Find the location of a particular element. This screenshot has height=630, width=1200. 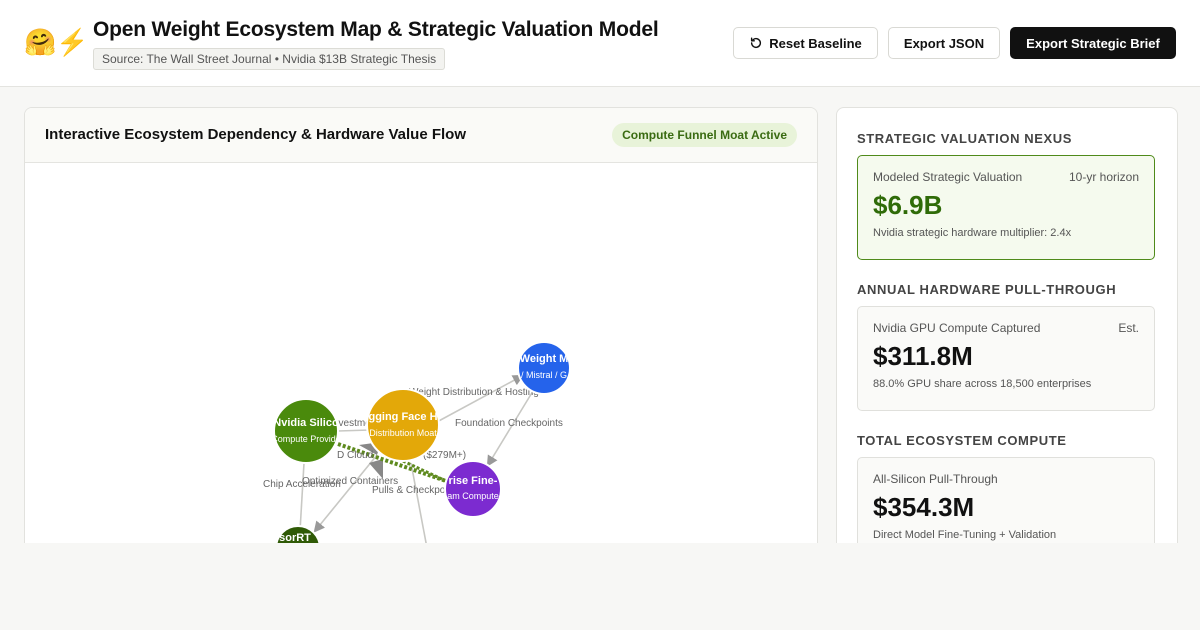

page-bottom-area is located at coordinates (600, 586).